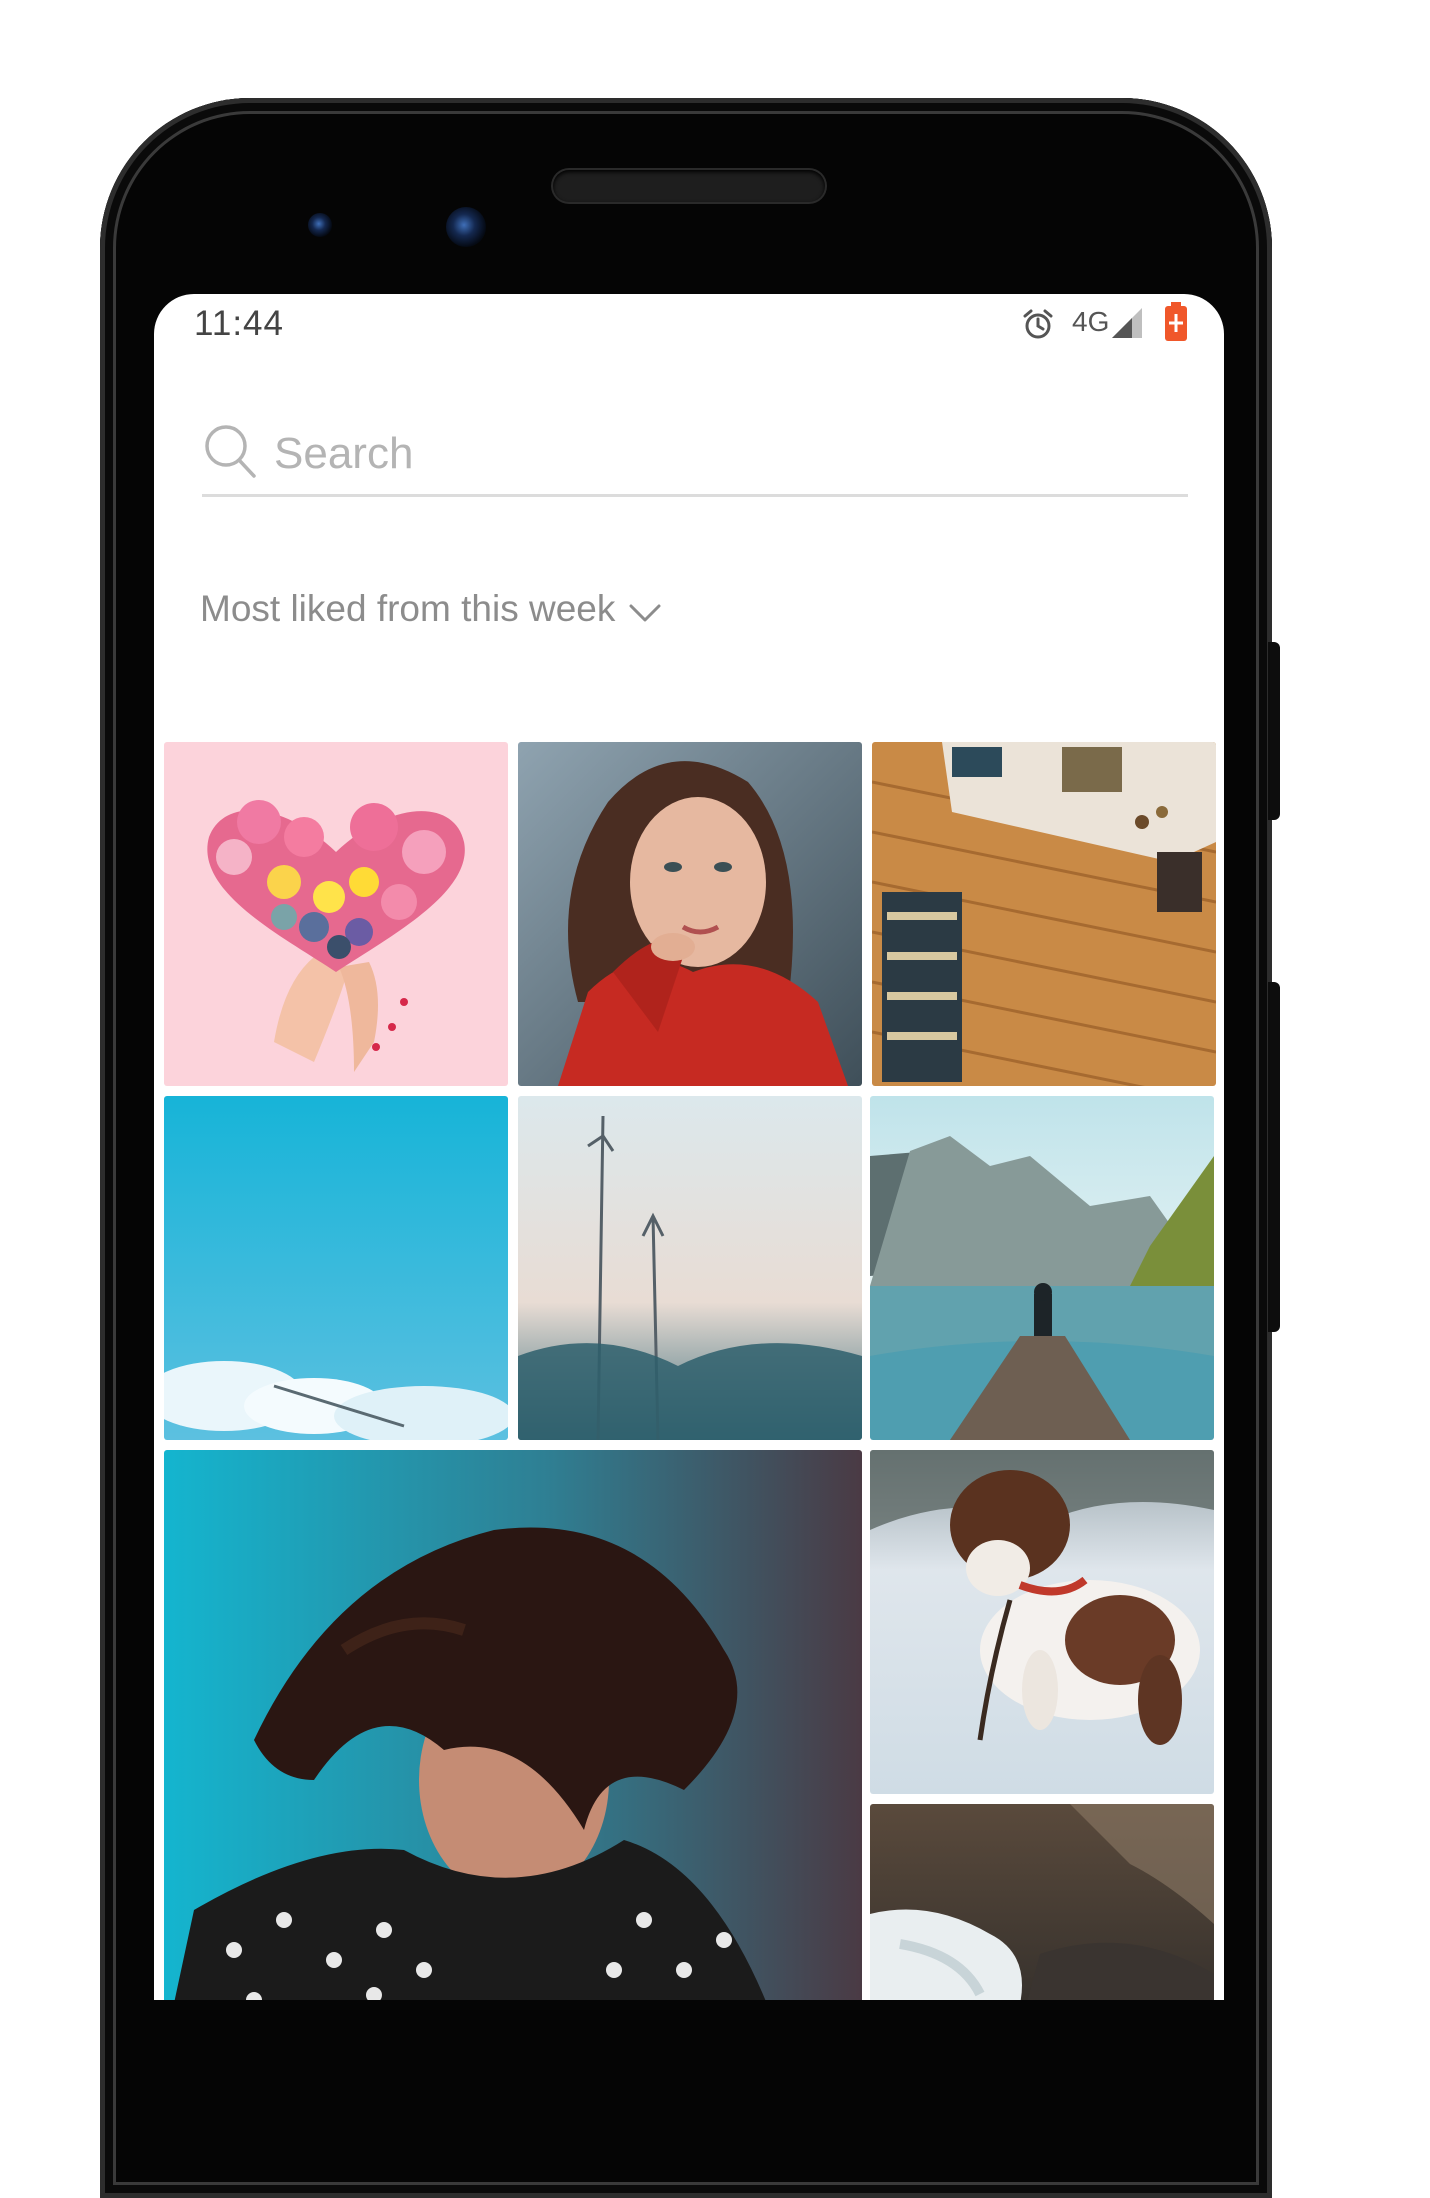 The image size is (1430, 2198). I want to click on photo-tile-waterfall, so click(1042, 1902).